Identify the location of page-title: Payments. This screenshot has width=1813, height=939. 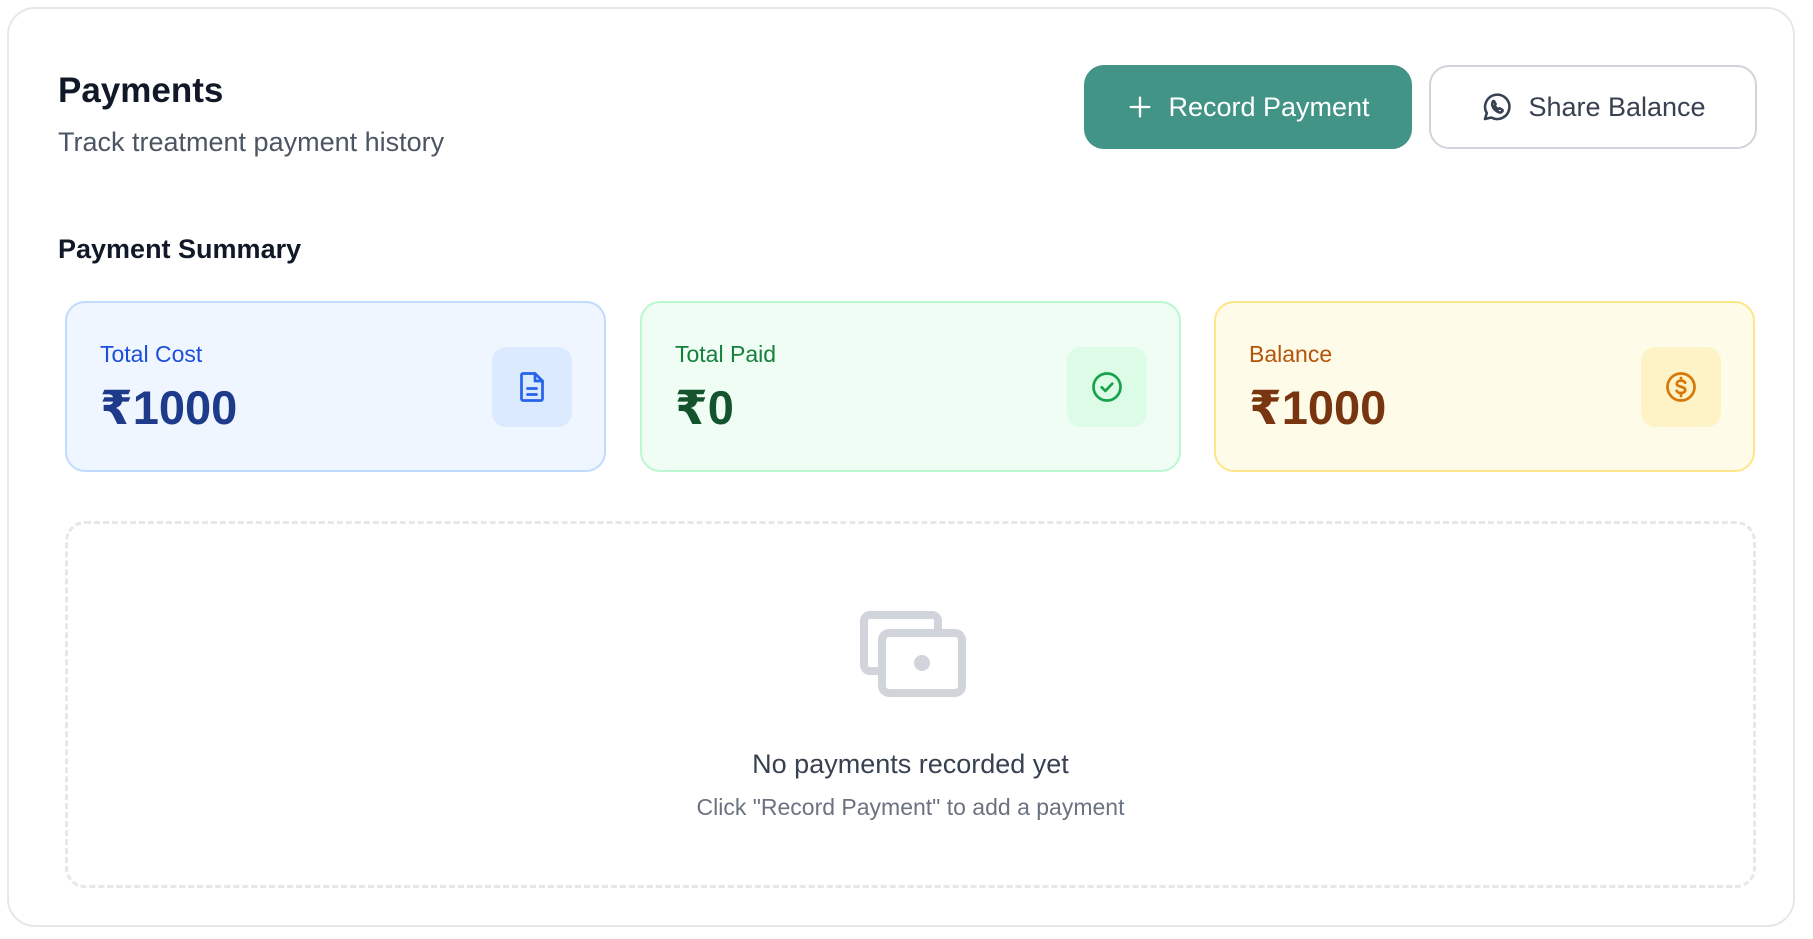
(141, 90).